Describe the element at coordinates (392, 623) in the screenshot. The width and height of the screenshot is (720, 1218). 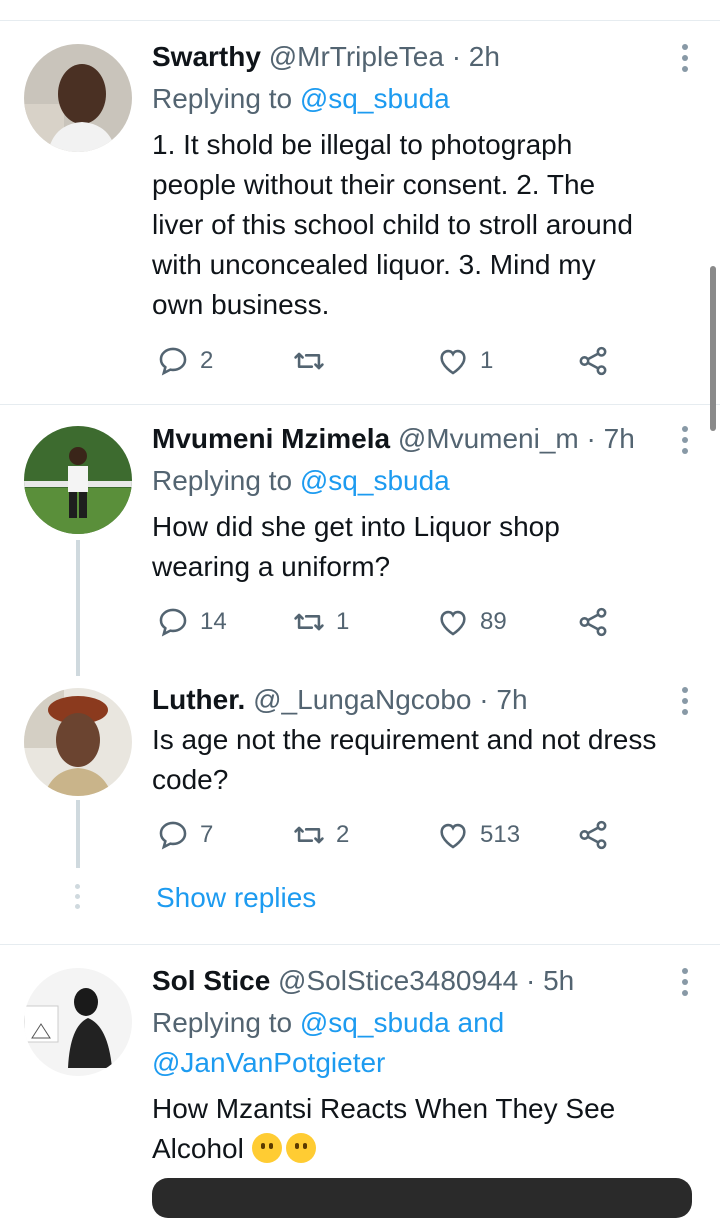
I see `tweet-actions: 14 1 89` at that location.